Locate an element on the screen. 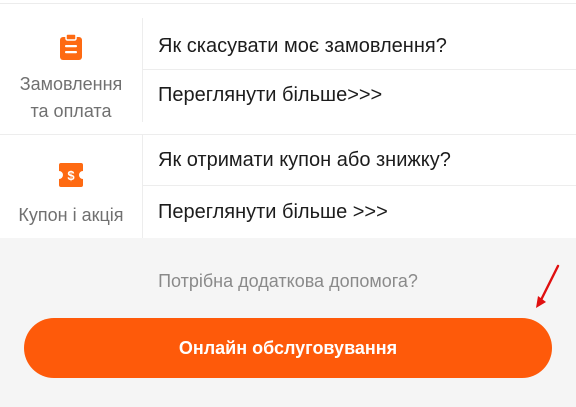 The height and width of the screenshot is (407, 576). view-more-link: Переглянути більше>>> is located at coordinates (367, 95).